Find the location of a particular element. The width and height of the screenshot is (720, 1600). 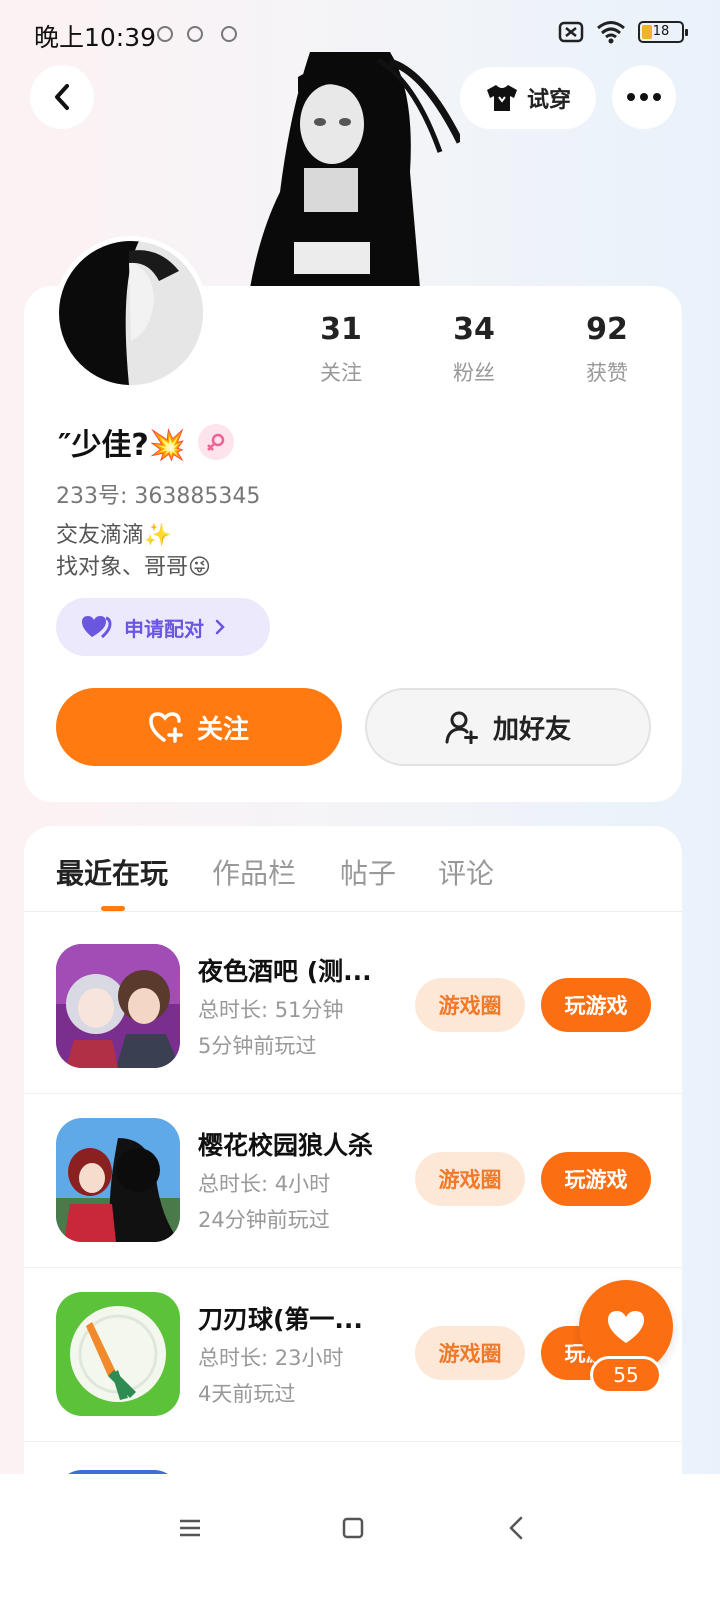

apply-pair-button: 申请配对 is located at coordinates (163, 627).